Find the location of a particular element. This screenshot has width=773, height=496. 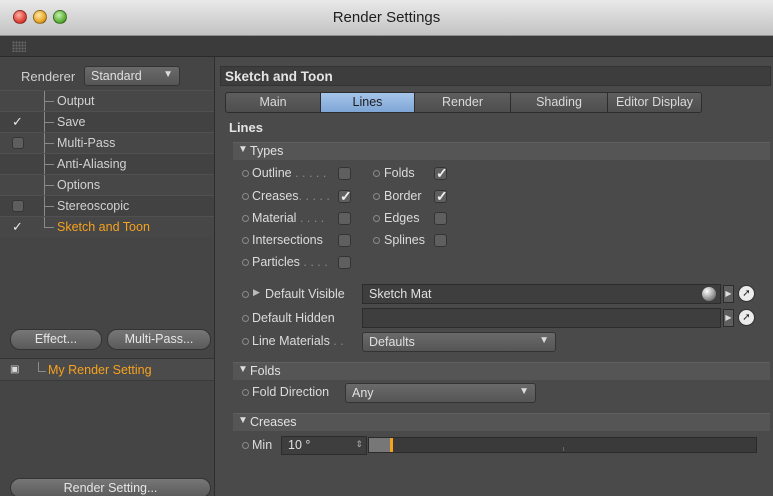

slider-fill is located at coordinates (379, 445).